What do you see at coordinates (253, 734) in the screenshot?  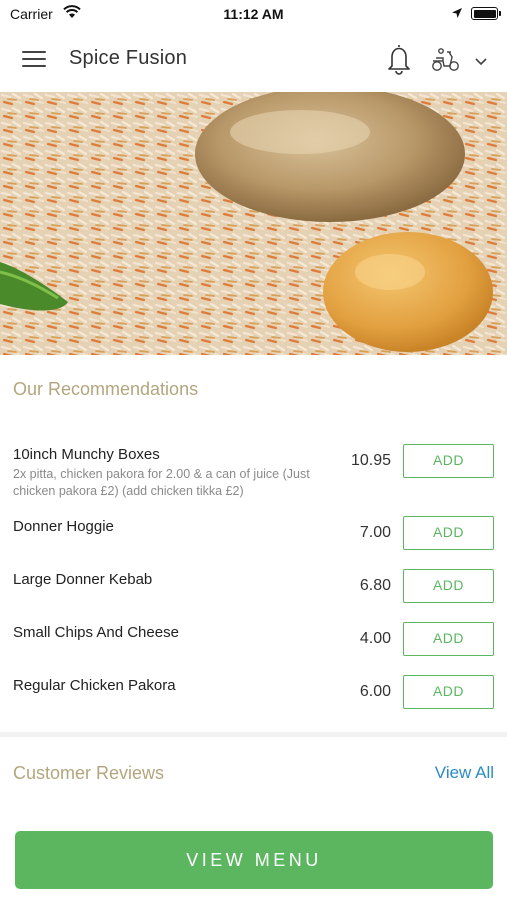 I see `section-divider` at bounding box center [253, 734].